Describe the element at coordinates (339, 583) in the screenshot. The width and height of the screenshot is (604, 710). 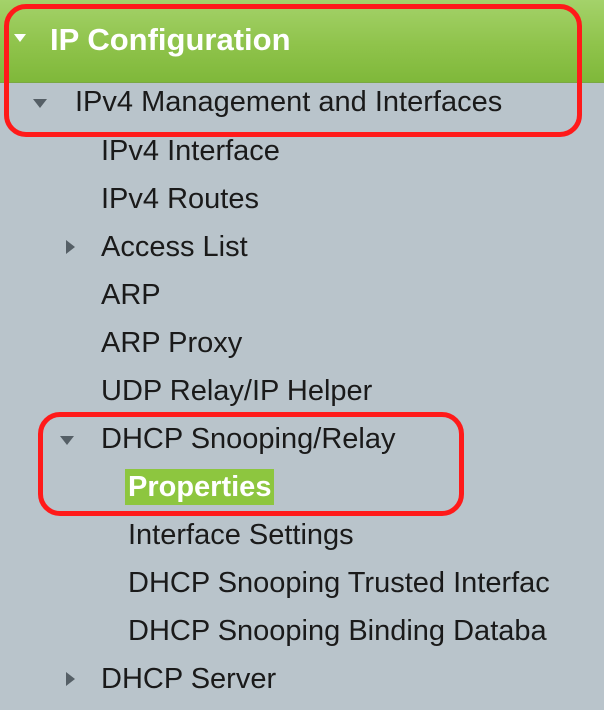
I see `nav-subitem-label: DHCP Snooping Trusted Interfac` at that location.